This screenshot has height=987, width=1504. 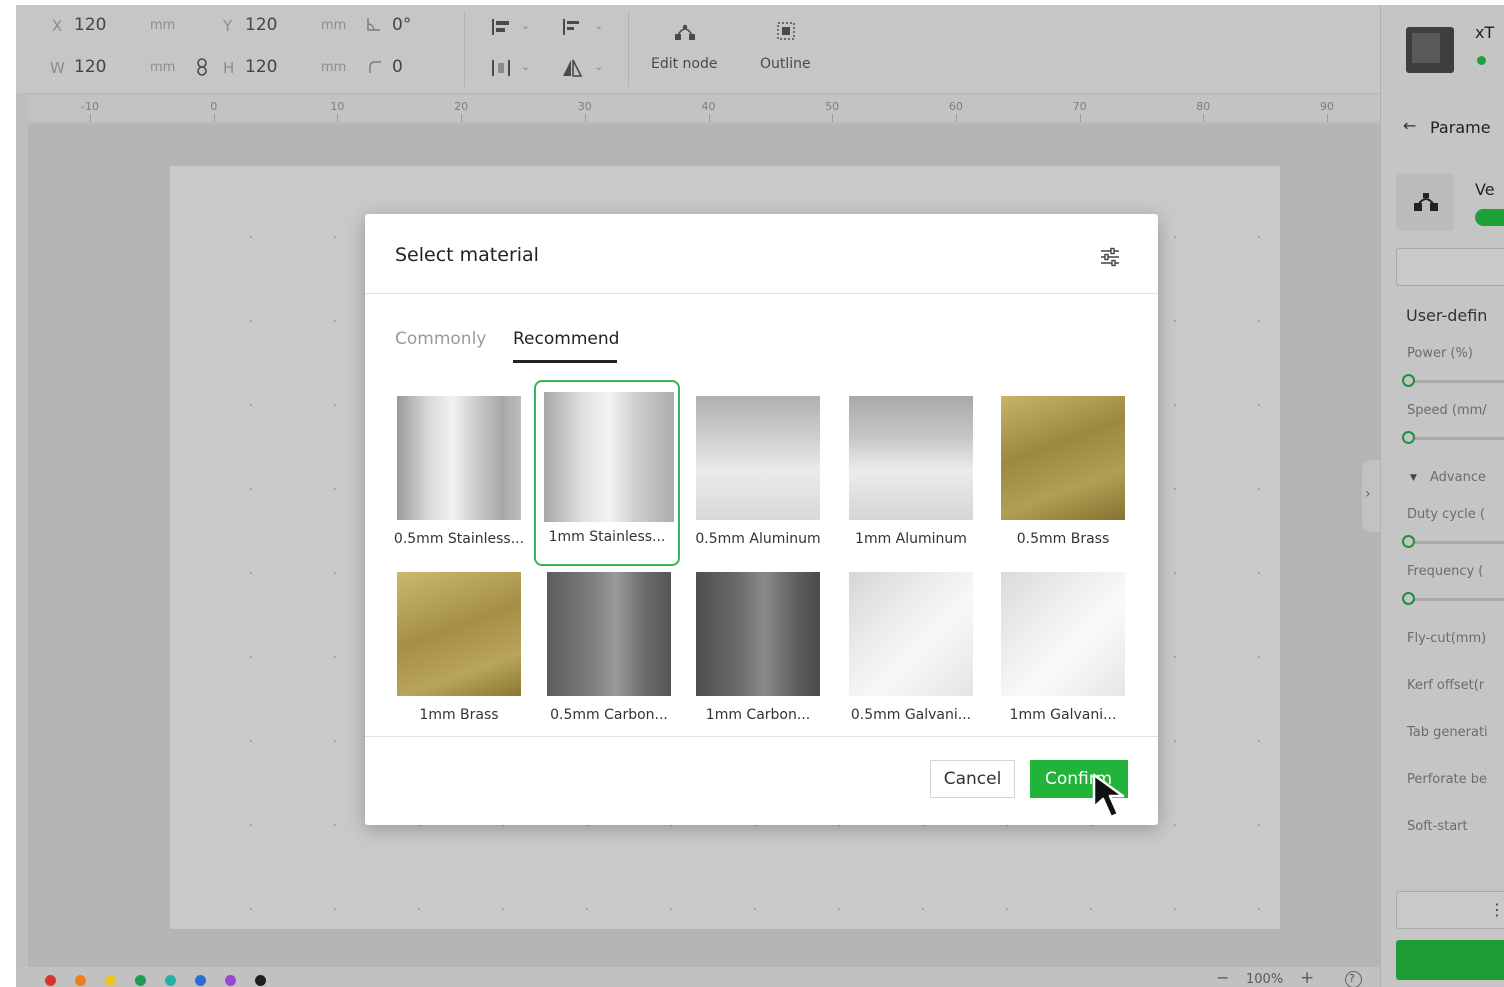 I want to click on h-input: 120, so click(x=261, y=67).